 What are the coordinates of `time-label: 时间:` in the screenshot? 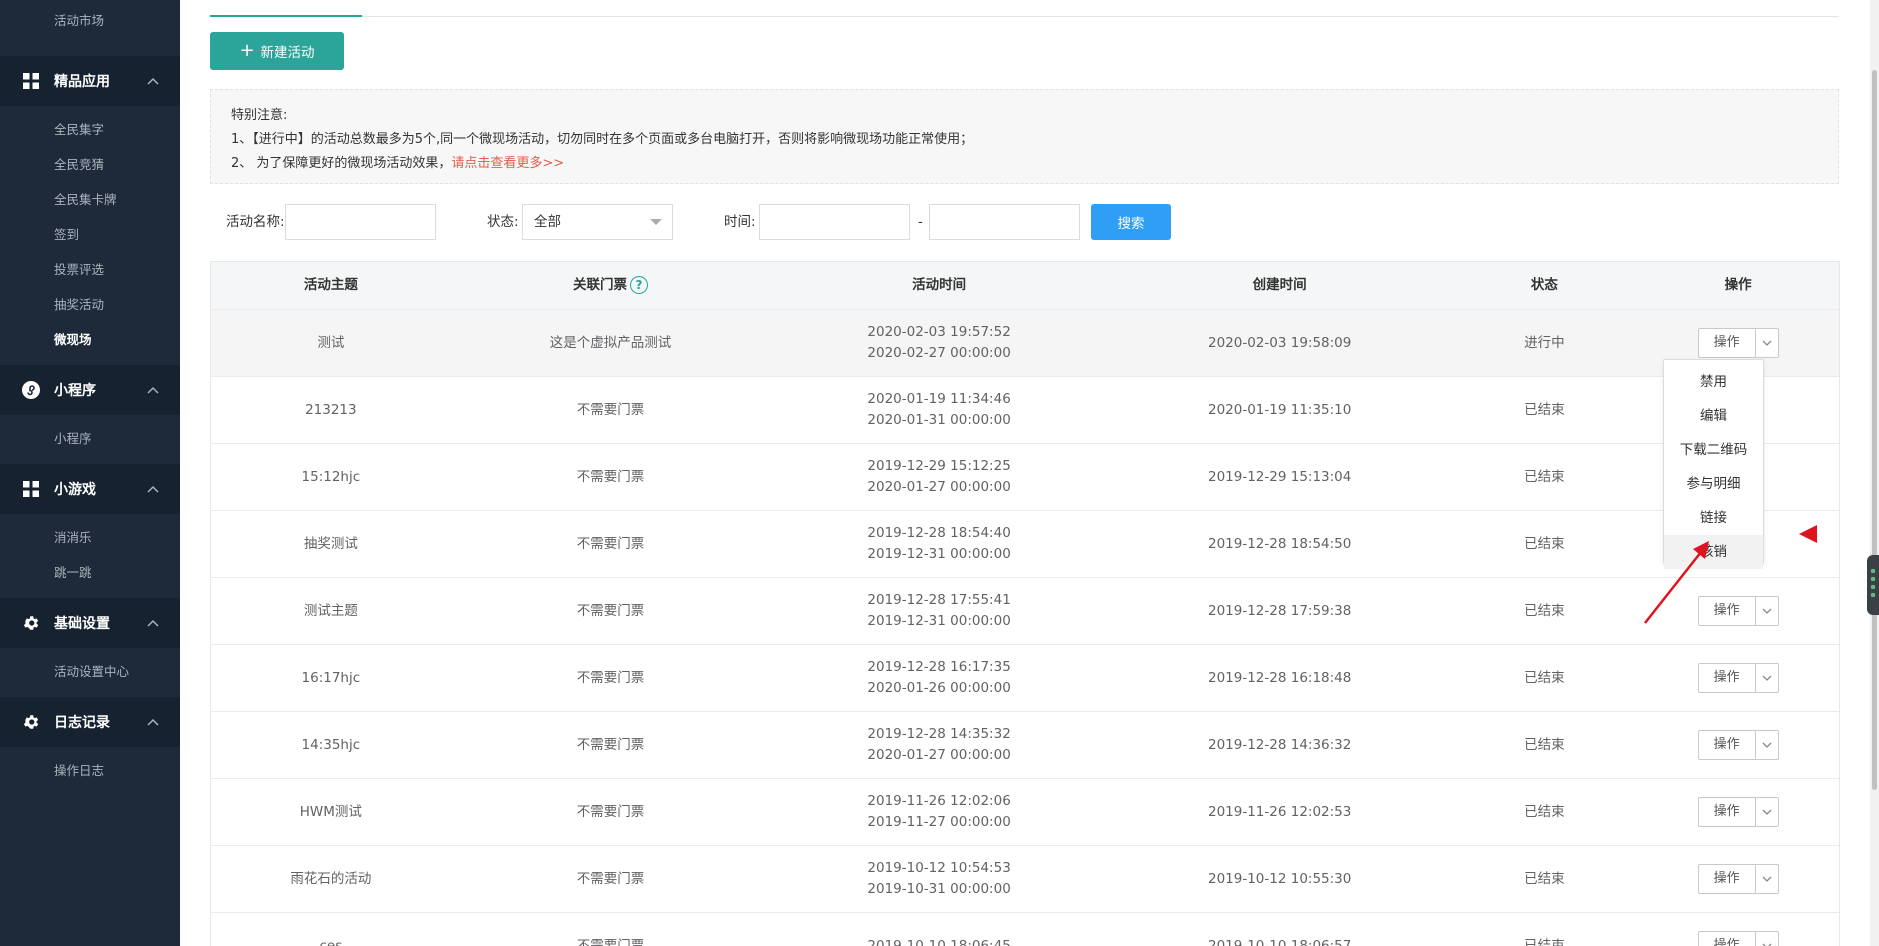 It's located at (740, 222).